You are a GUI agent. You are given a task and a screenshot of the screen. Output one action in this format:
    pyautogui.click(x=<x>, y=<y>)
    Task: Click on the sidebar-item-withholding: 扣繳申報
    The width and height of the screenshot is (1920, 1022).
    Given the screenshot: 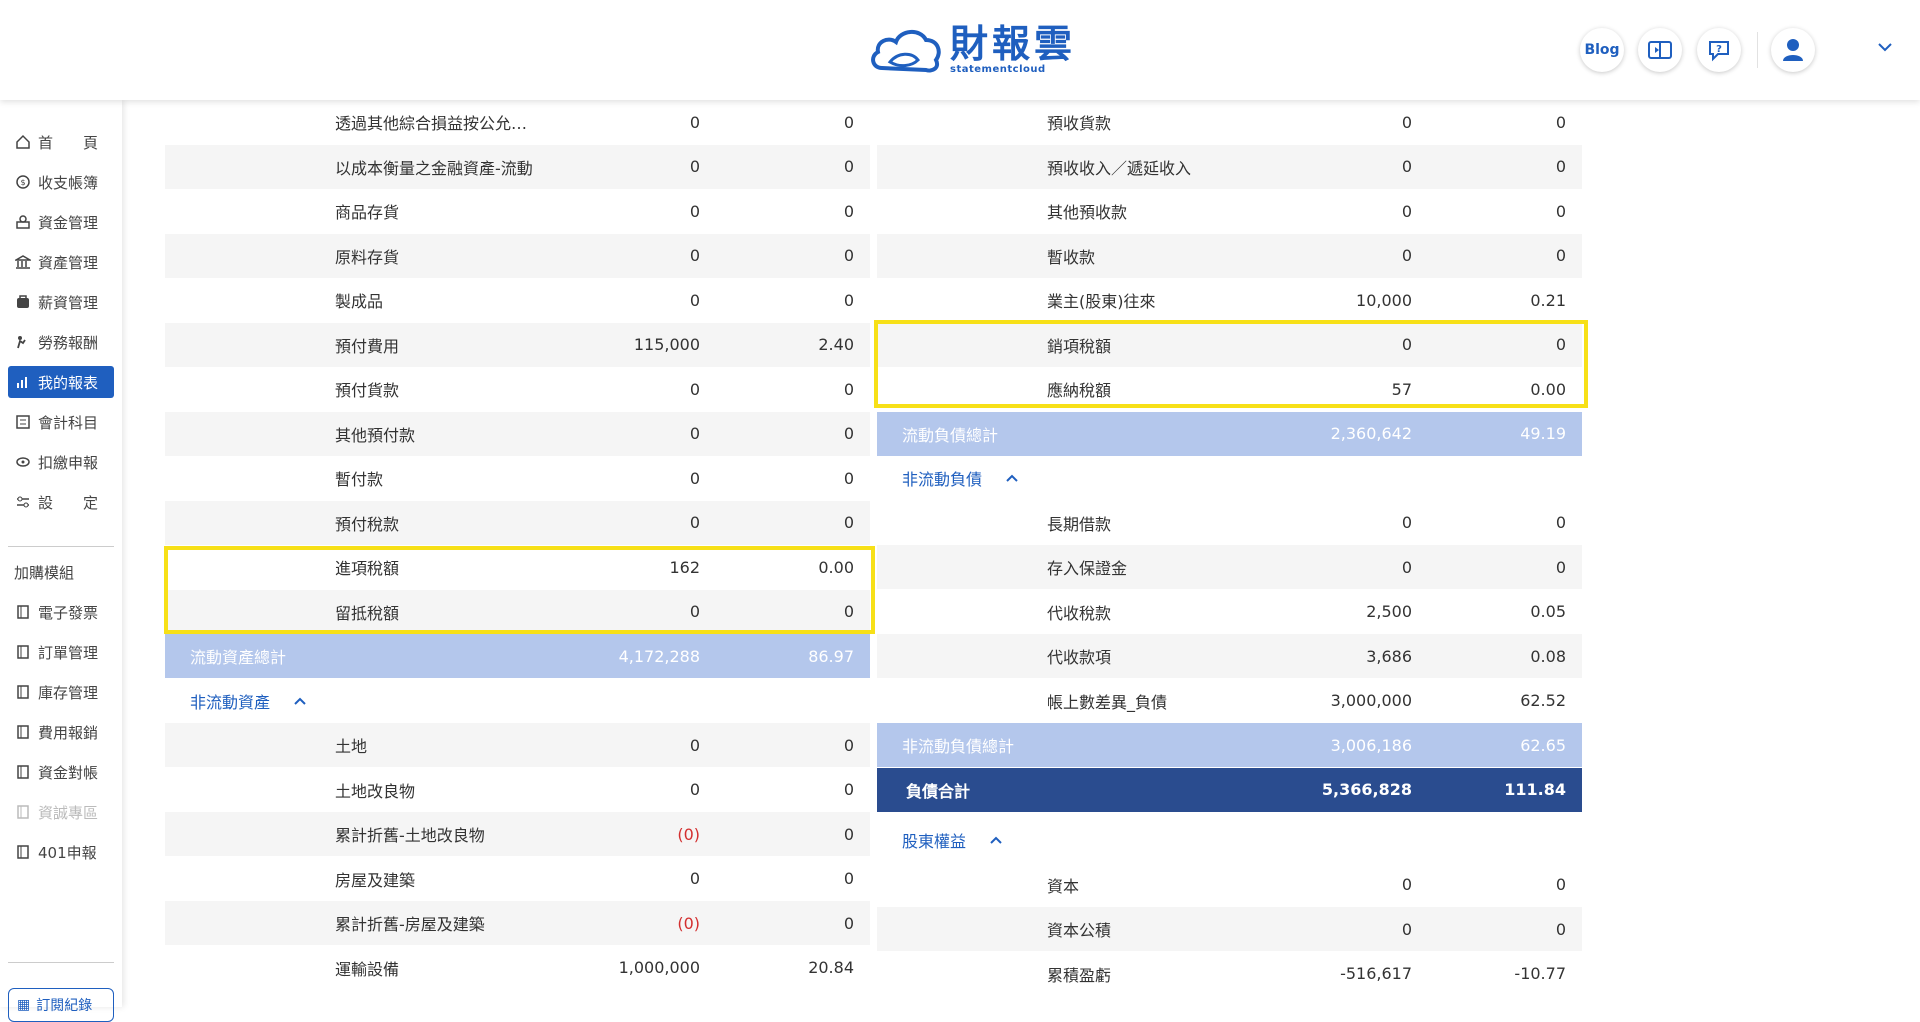 What is the action you would take?
    pyautogui.click(x=61, y=462)
    